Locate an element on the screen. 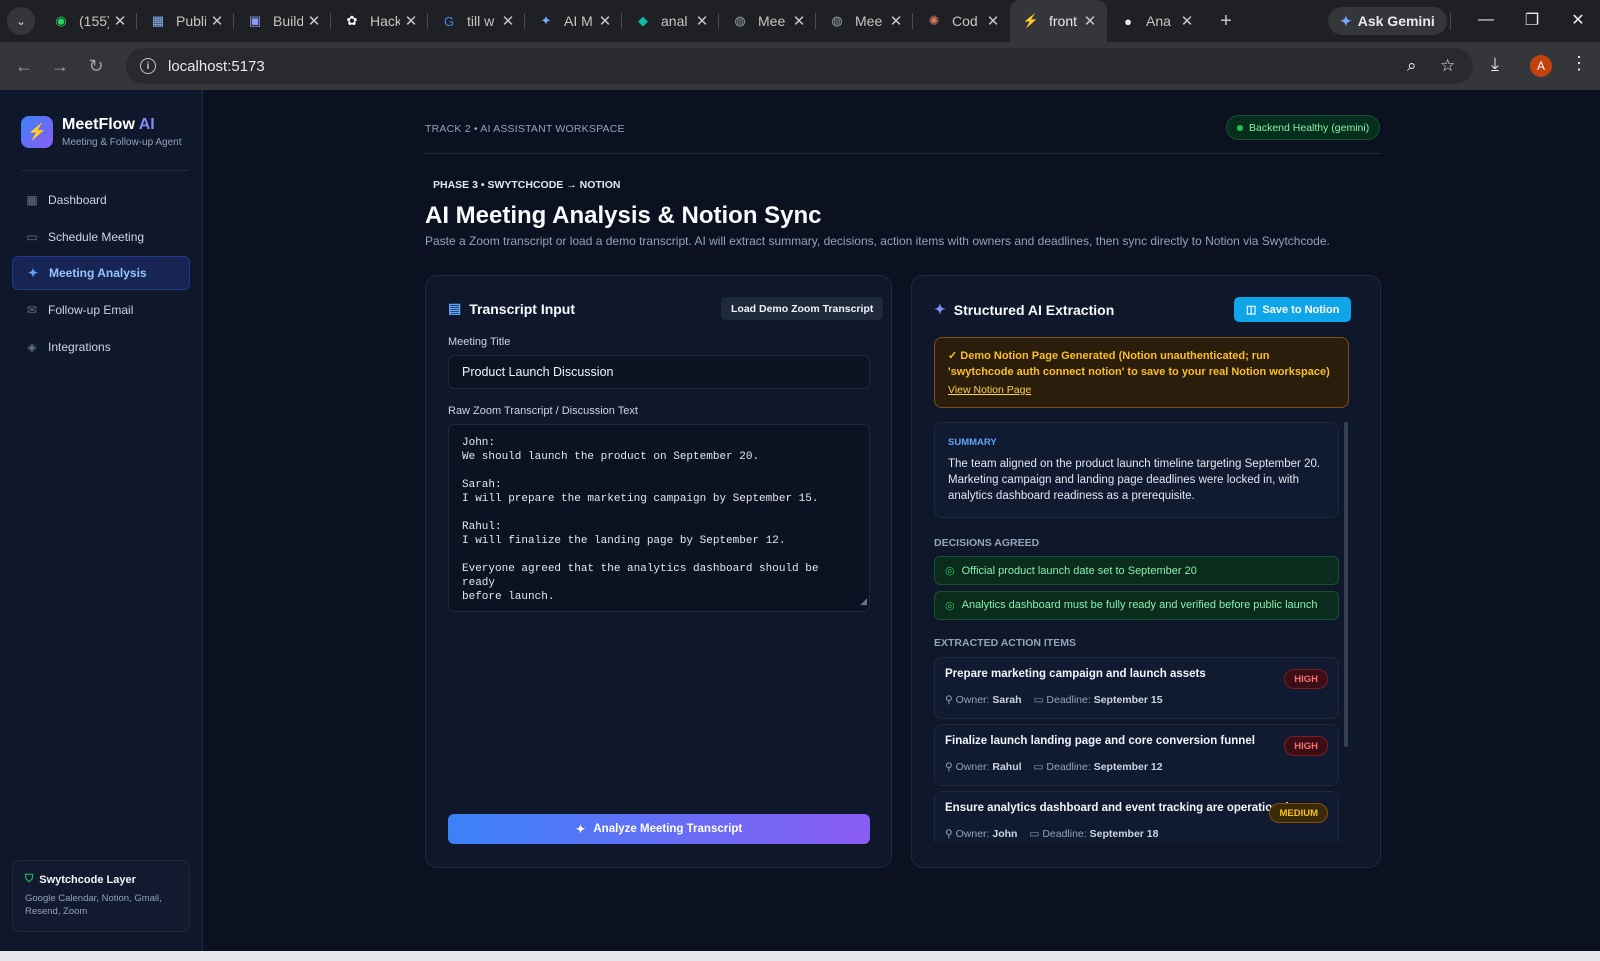 The image size is (1600, 961). profile-avatar: A is located at coordinates (1541, 66).